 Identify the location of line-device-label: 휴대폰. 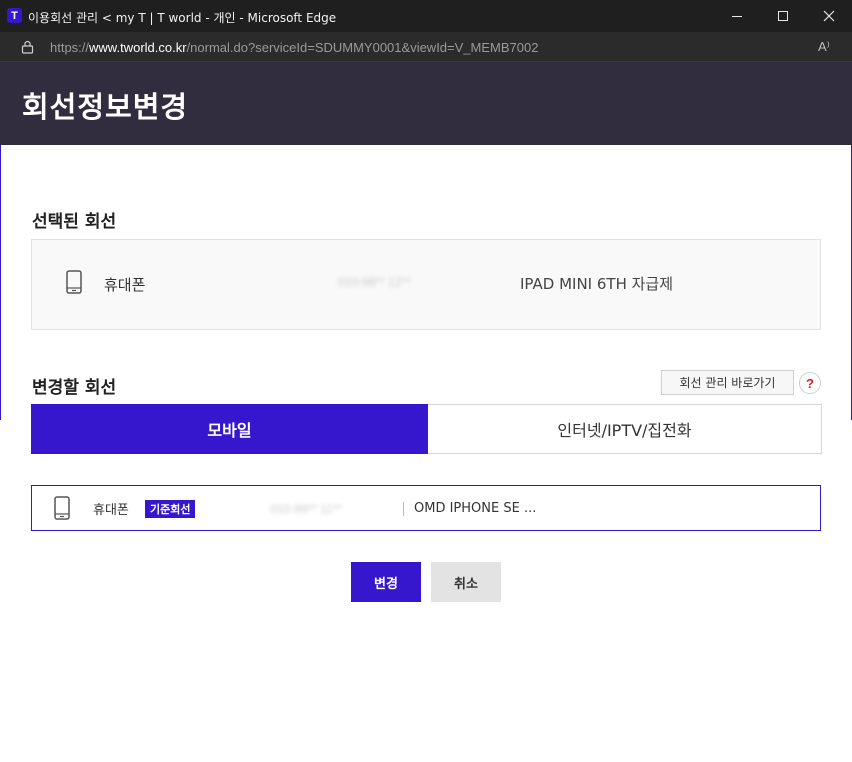
(111, 510).